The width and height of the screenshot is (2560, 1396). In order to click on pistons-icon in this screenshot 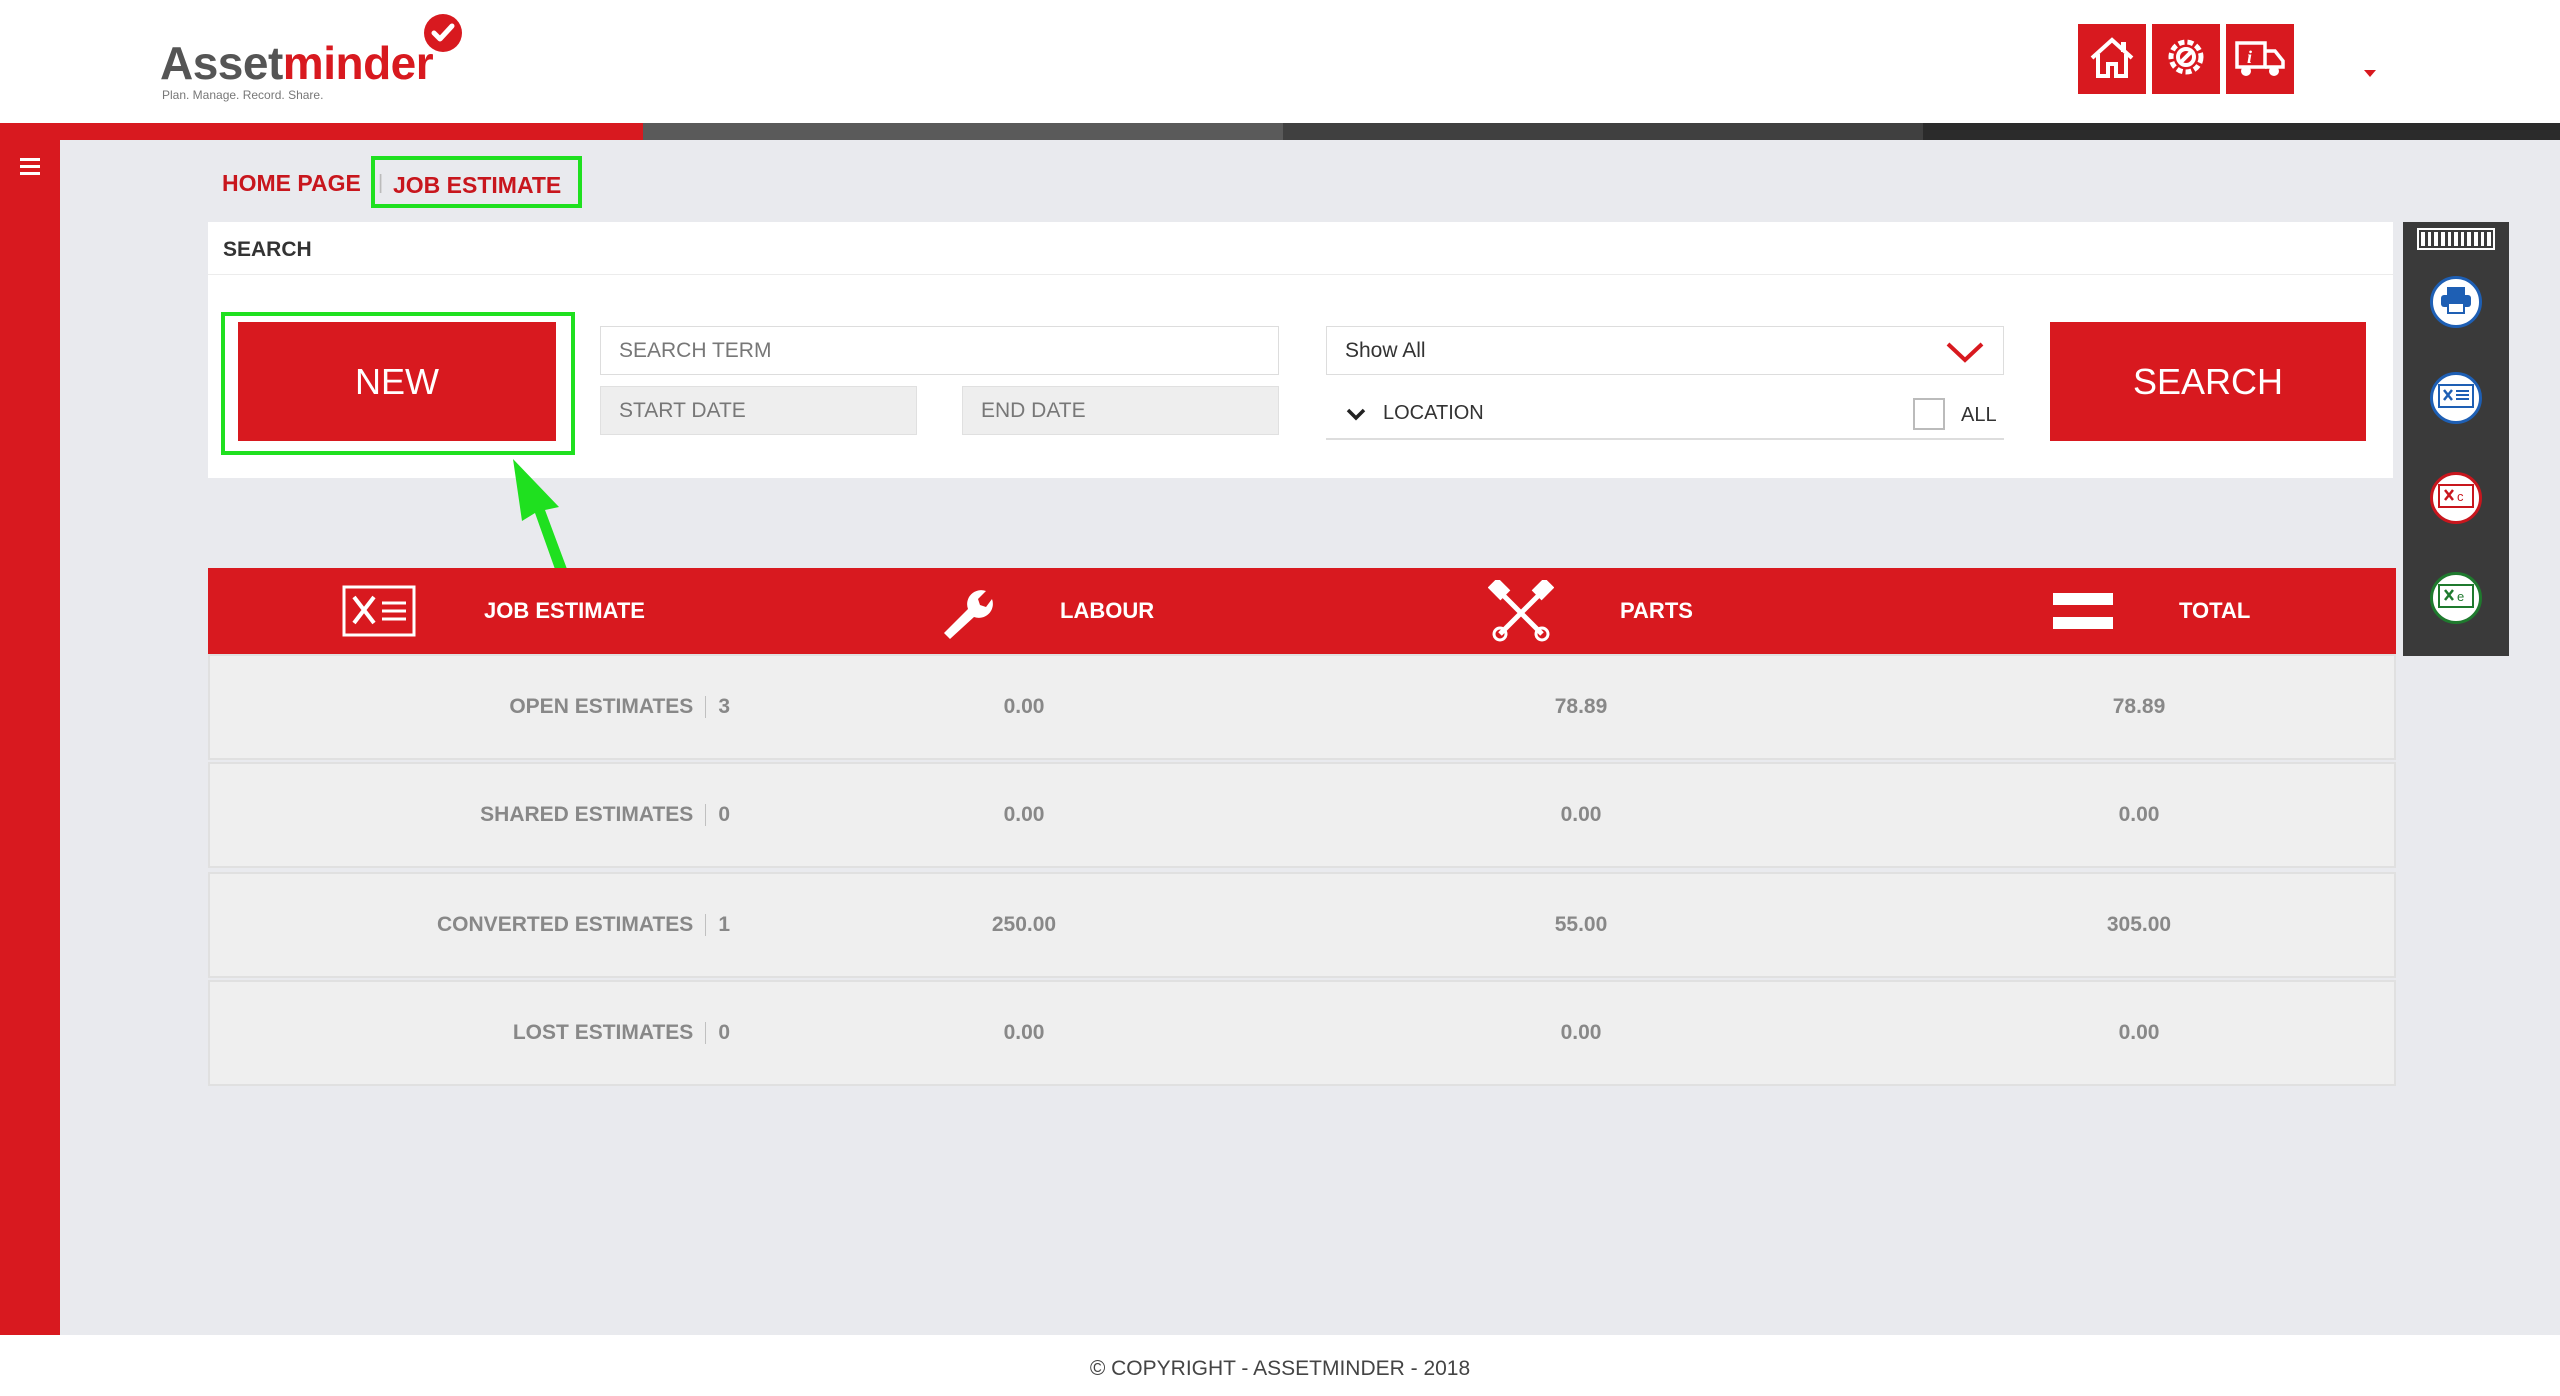, I will do `click(1536, 611)`.